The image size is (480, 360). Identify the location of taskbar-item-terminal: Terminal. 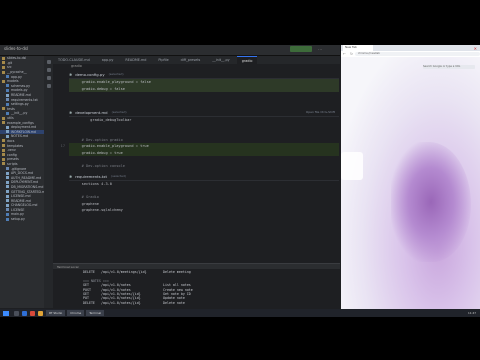
(95, 313).